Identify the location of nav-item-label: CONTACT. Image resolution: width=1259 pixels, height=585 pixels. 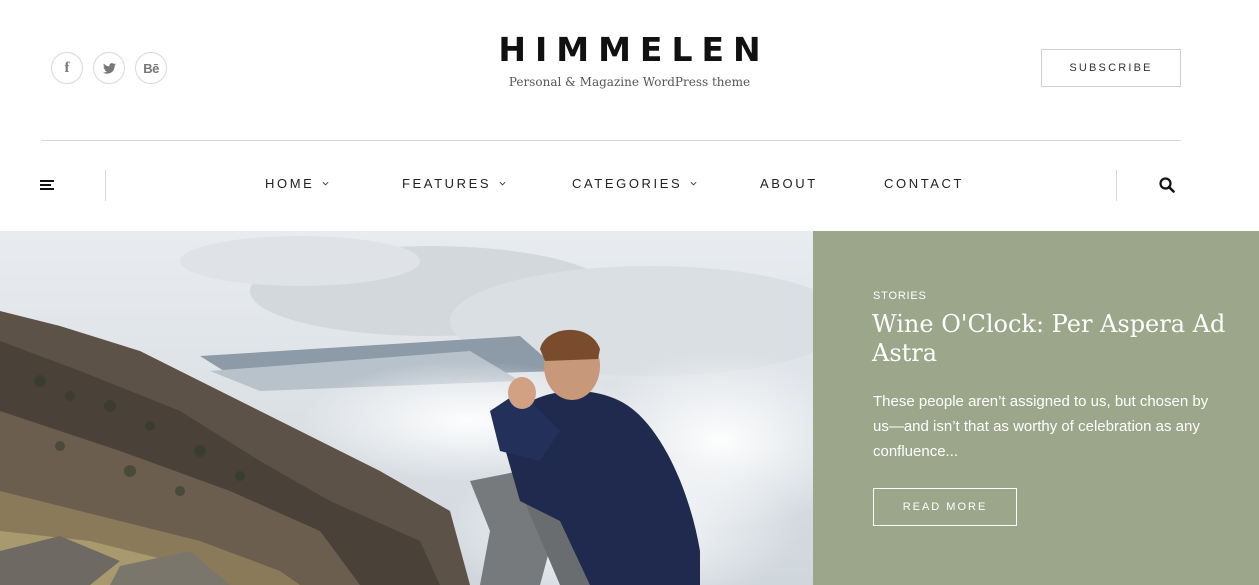
(924, 183).